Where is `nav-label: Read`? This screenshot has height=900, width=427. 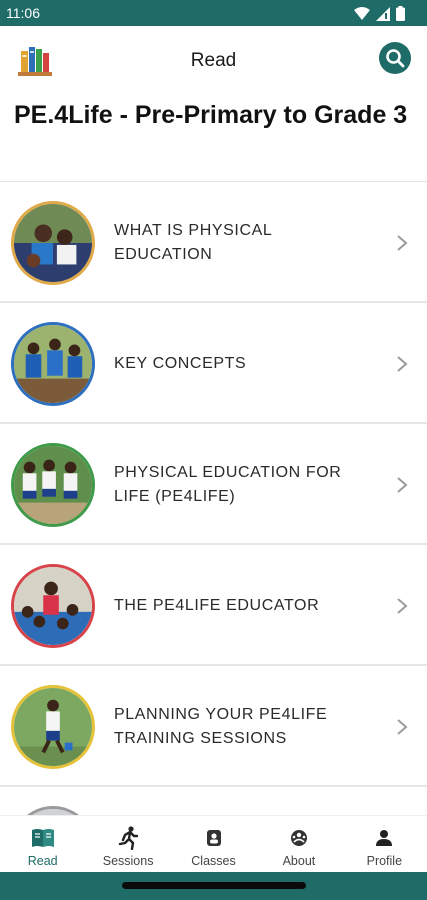
nav-label: Read is located at coordinates (42, 861).